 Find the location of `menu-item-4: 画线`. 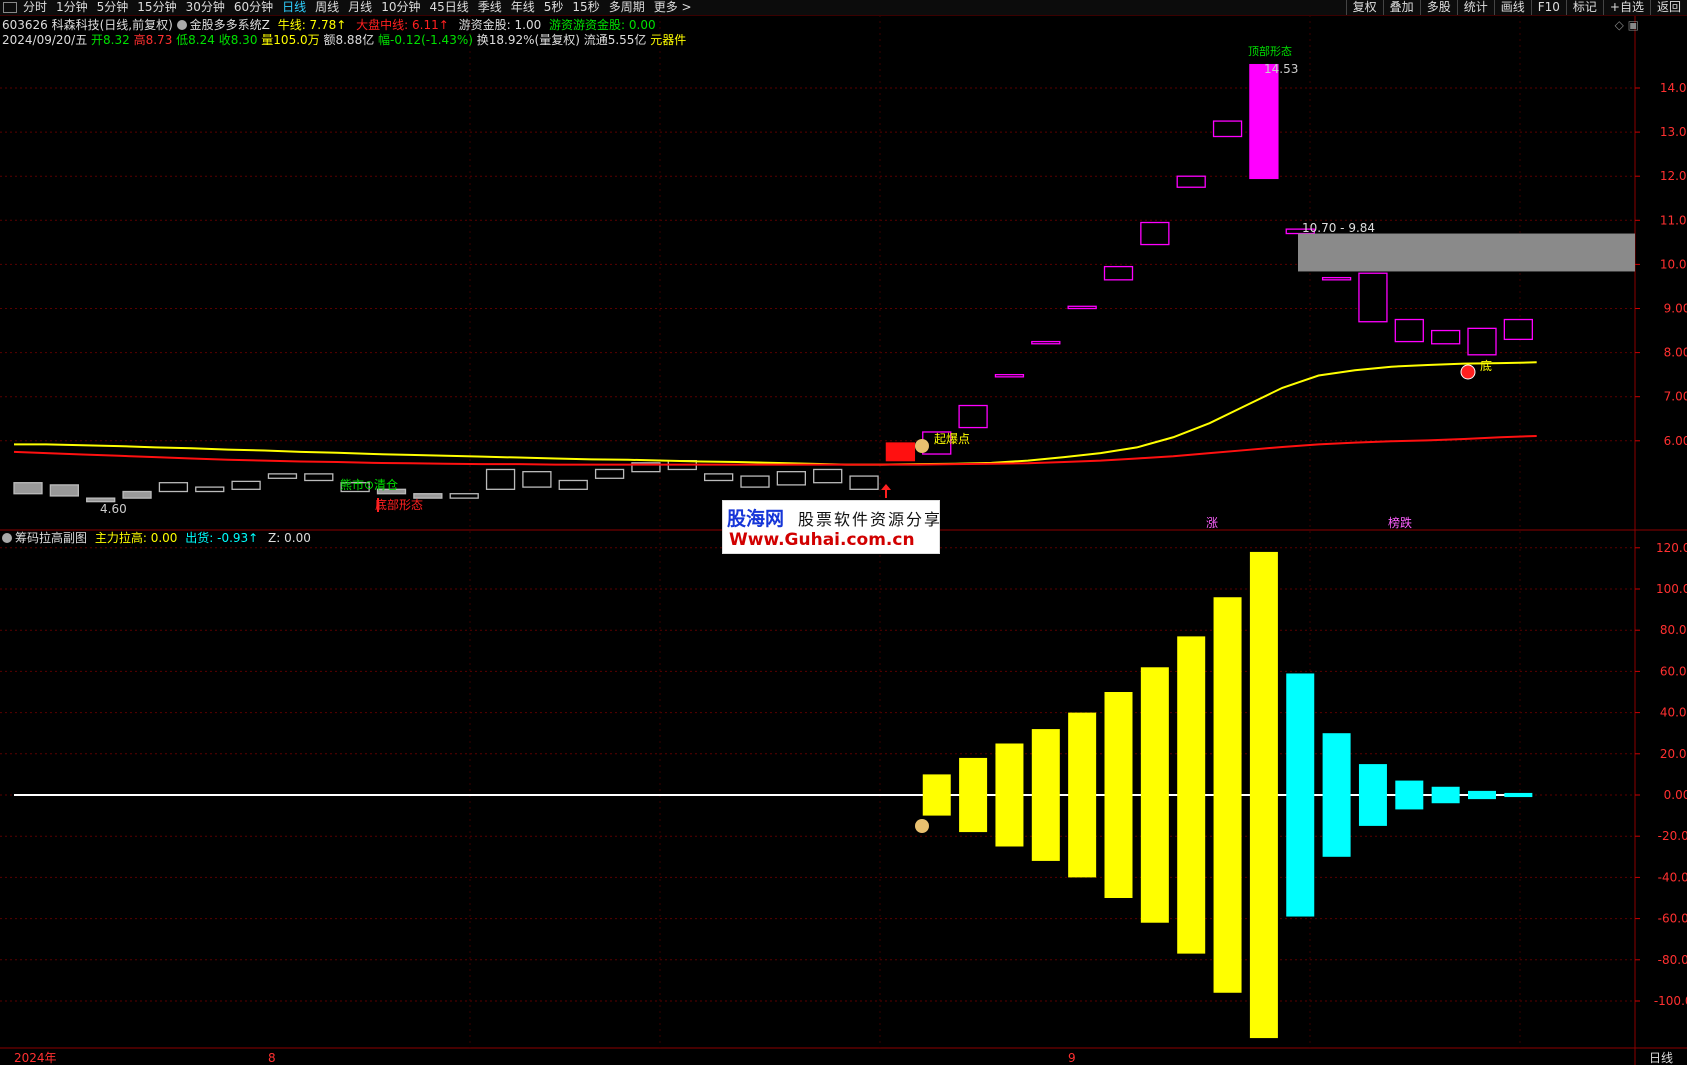

menu-item-4: 画线 is located at coordinates (1512, 7).